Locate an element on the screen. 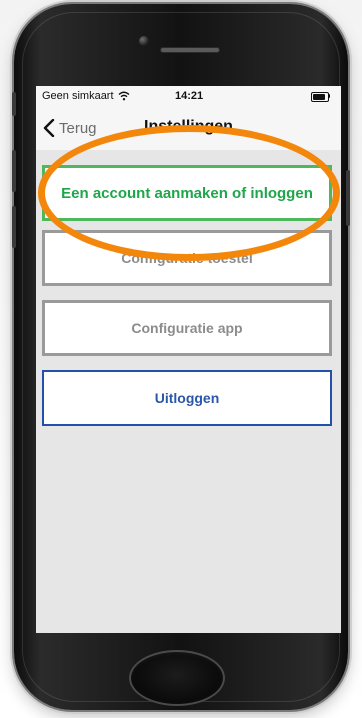 The width and height of the screenshot is (362, 718). earpiece-speaker is located at coordinates (190, 50).